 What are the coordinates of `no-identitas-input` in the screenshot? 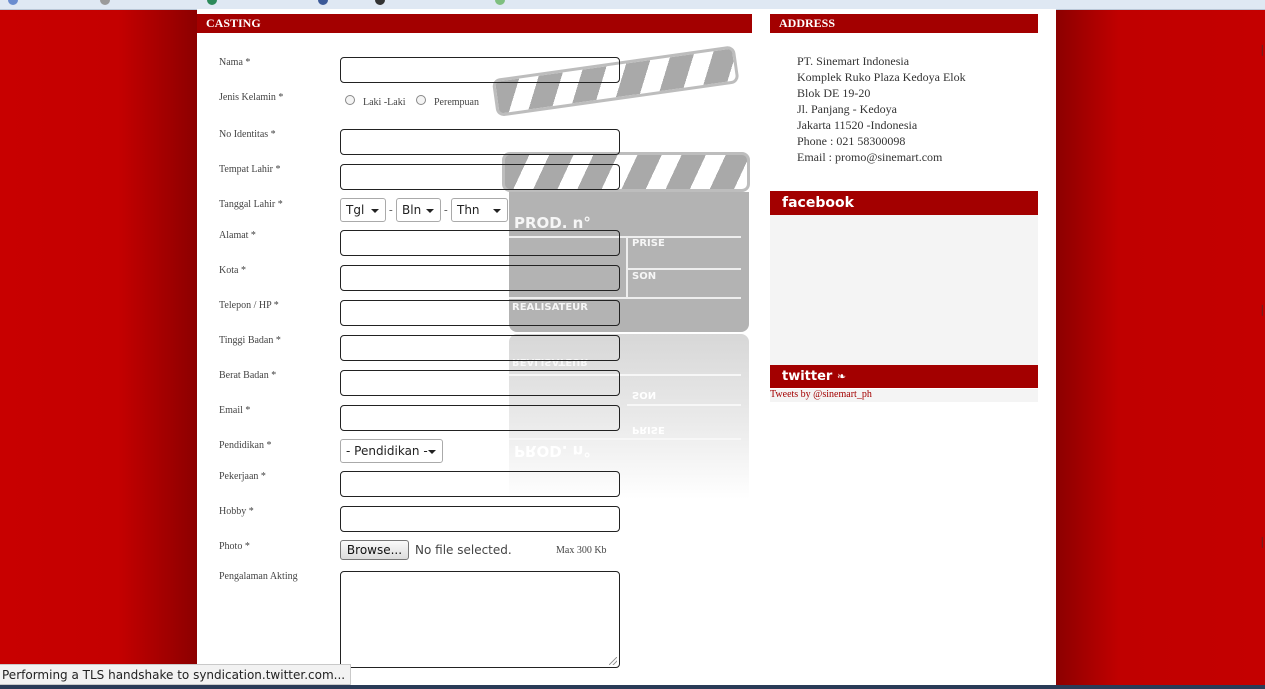 It's located at (480, 142).